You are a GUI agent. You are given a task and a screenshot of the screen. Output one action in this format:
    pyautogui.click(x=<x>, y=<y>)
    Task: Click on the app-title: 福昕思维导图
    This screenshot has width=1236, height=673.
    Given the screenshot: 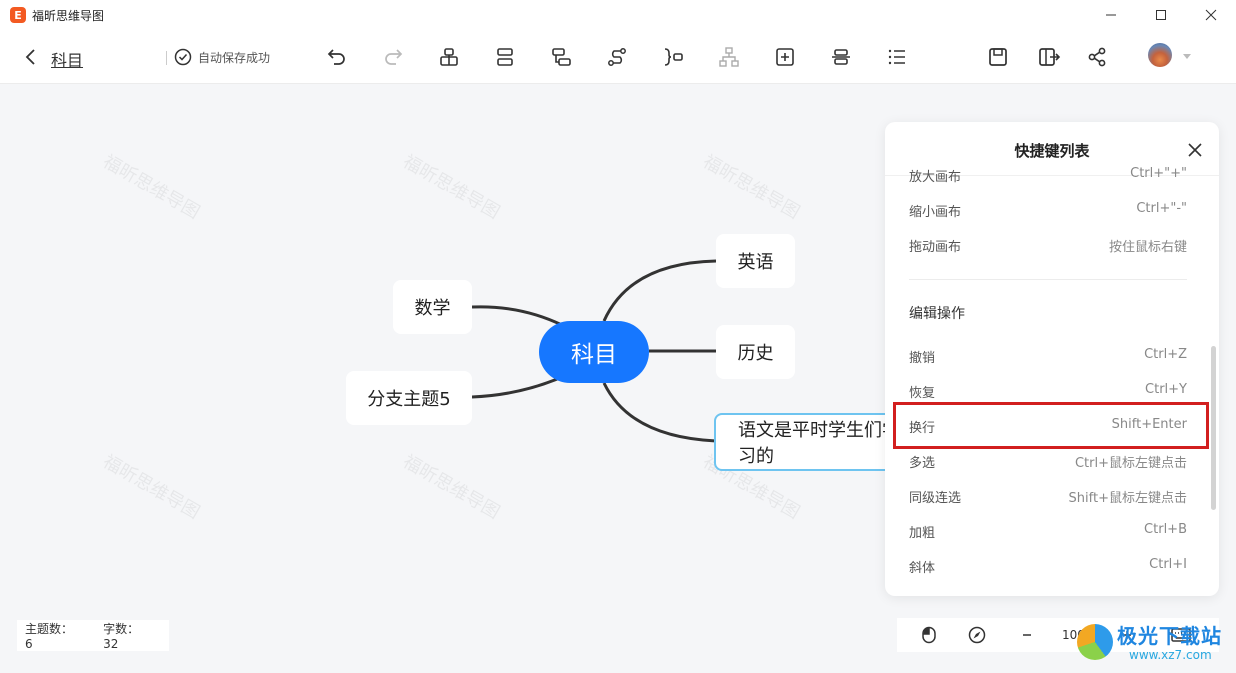 What is the action you would take?
    pyautogui.click(x=68, y=15)
    